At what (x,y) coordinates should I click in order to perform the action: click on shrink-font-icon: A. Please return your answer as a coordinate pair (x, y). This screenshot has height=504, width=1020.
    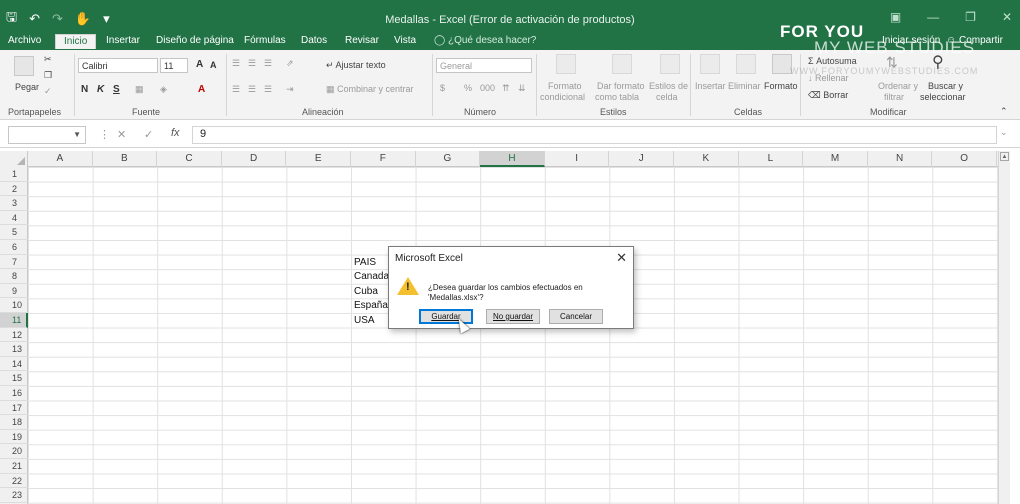
    Looking at the image, I should click on (213, 65).